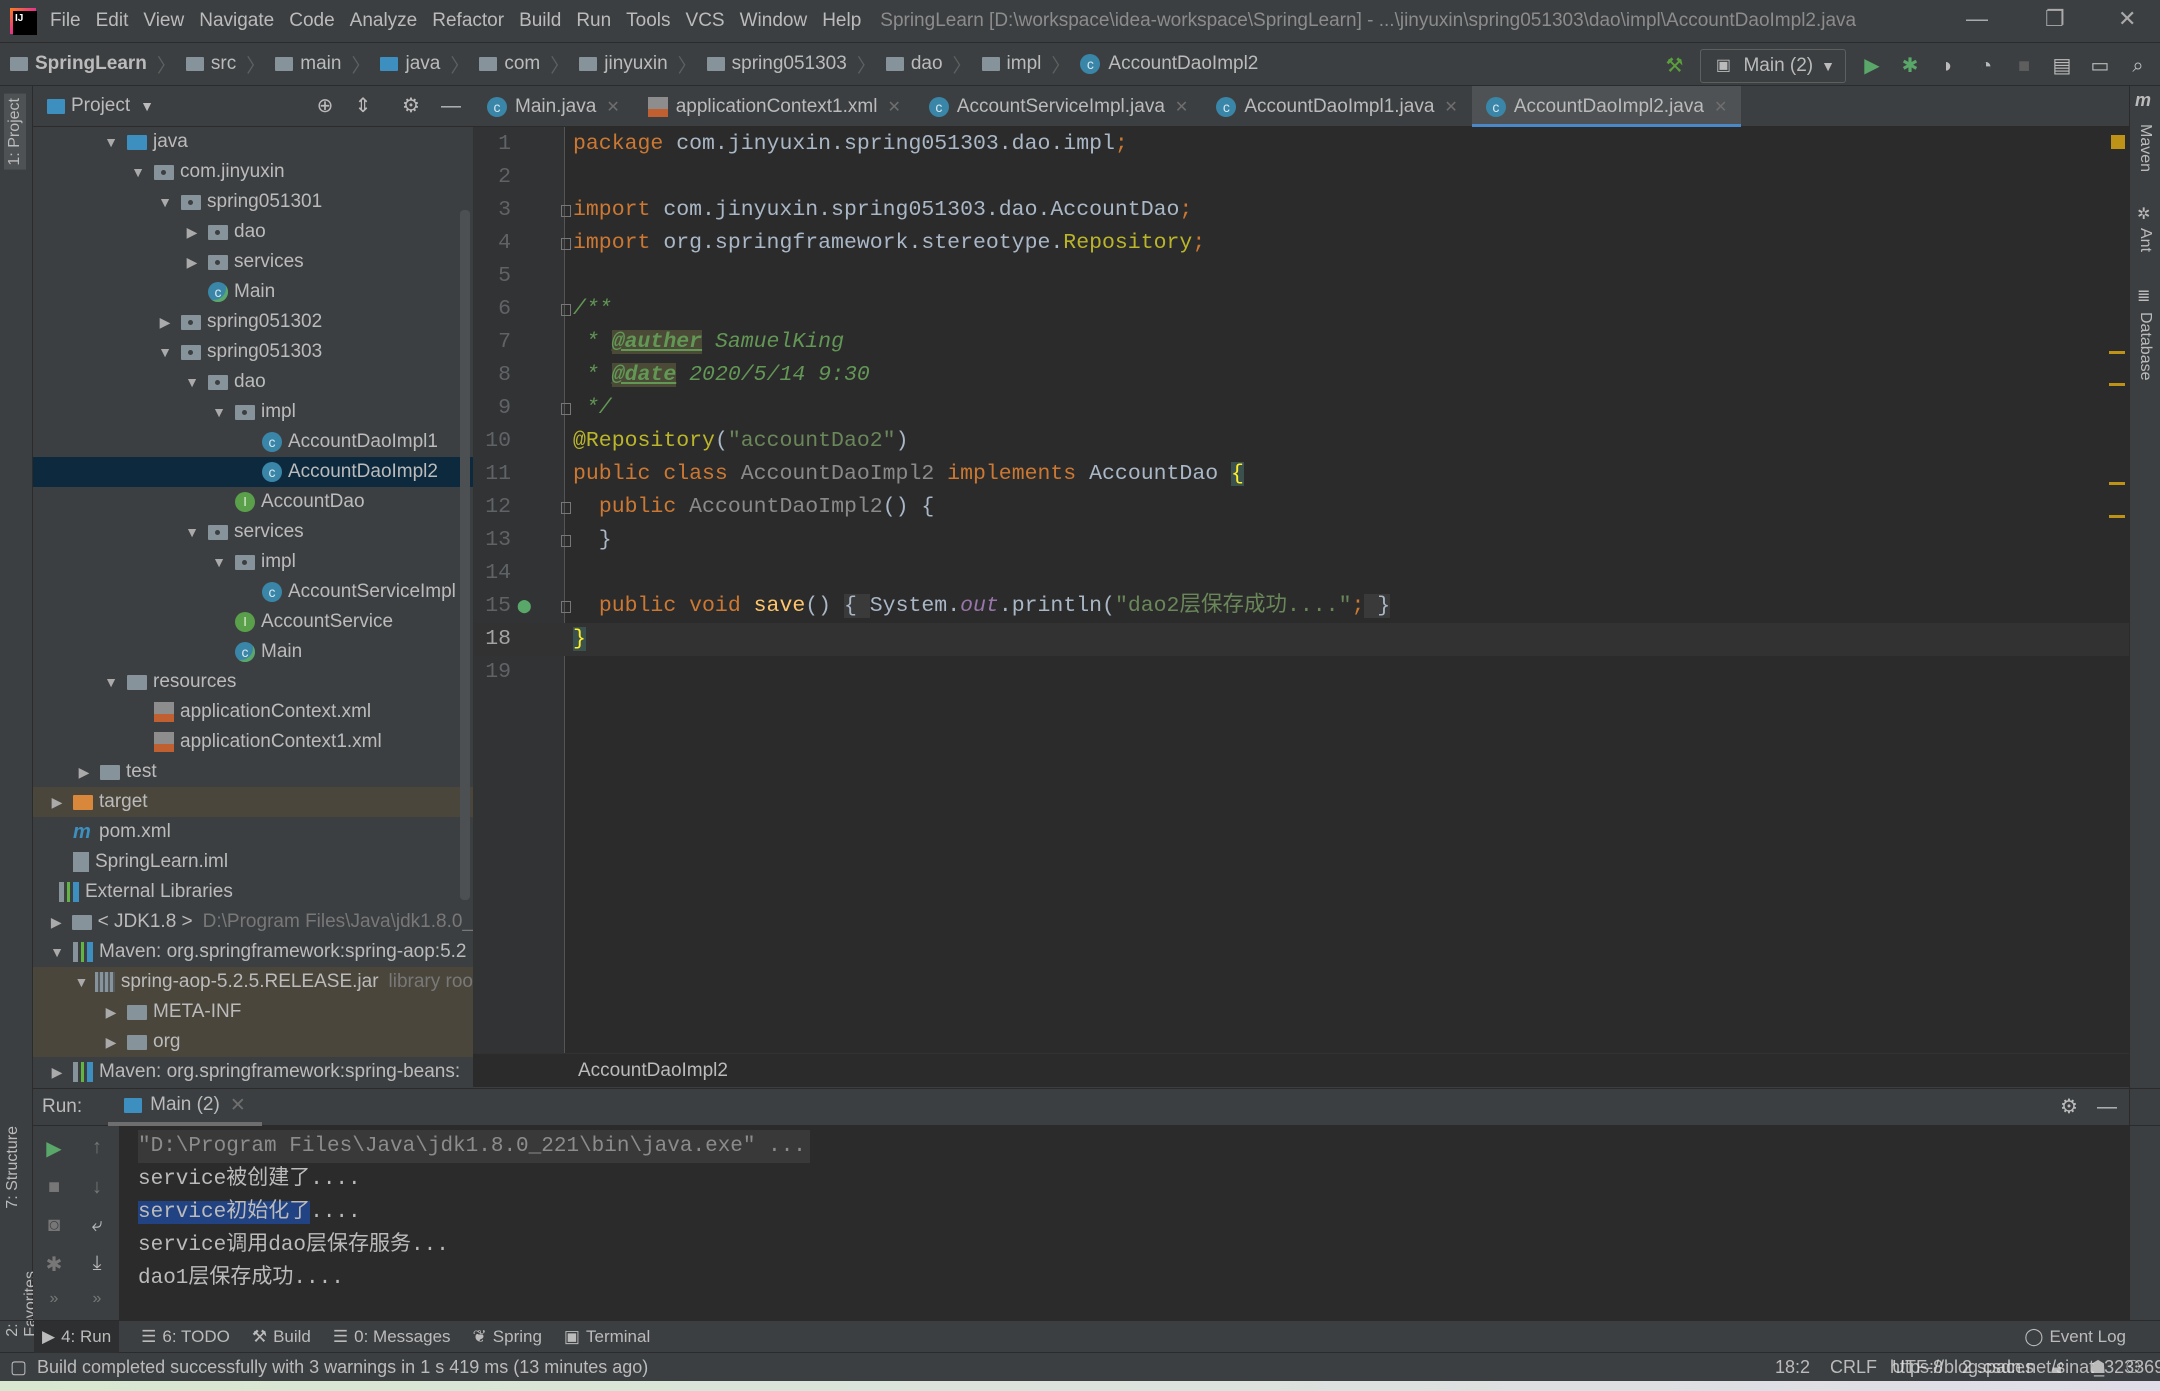 The image size is (2160, 1391). Describe the element at coordinates (1674, 66) in the screenshot. I see `build-hammer-icon: ⚒` at that location.